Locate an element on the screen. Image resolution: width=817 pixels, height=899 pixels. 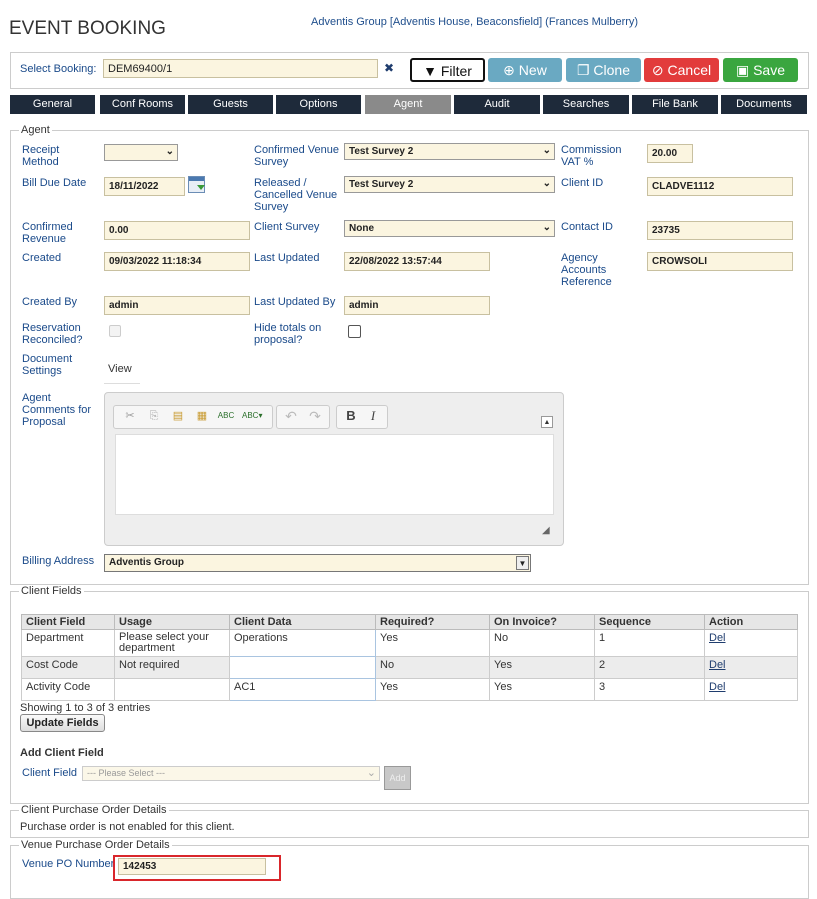
tab-general: General is located at coordinates (52, 104).